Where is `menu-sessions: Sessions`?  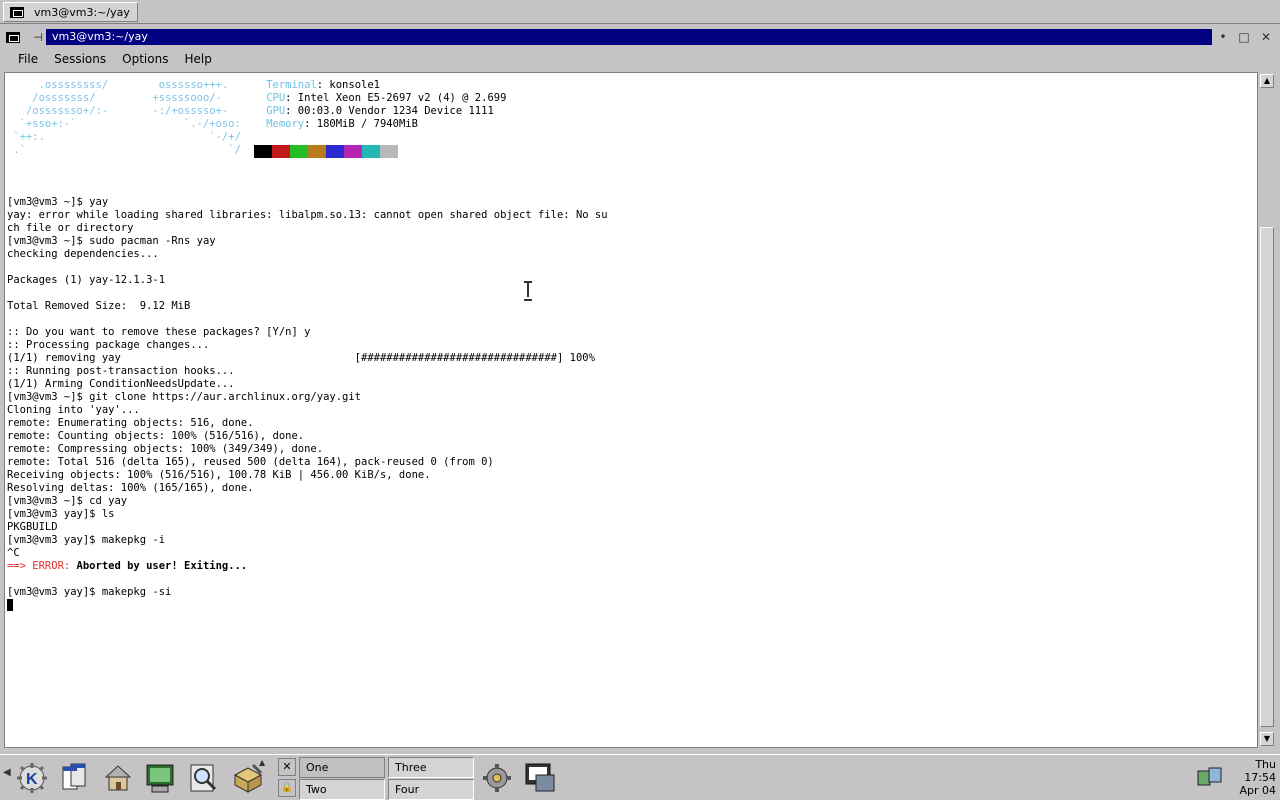
menu-sessions: Sessions is located at coordinates (79, 59).